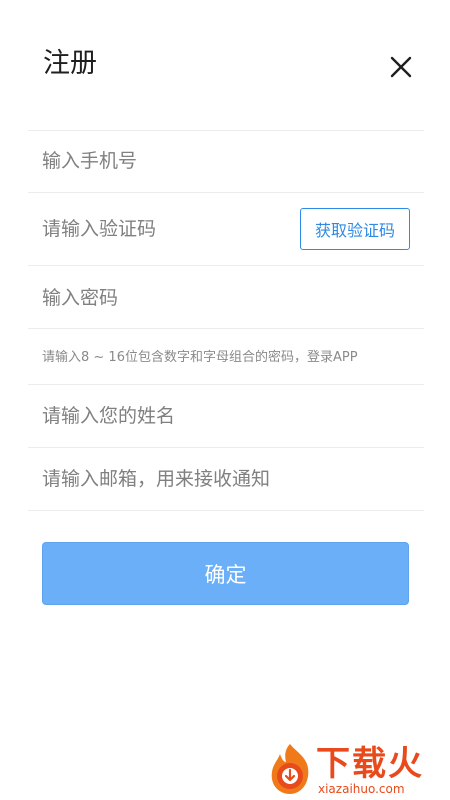 This screenshot has width=450, height=800. What do you see at coordinates (370, 764) in the screenshot?
I see `watermark-brand: 下载火` at bounding box center [370, 764].